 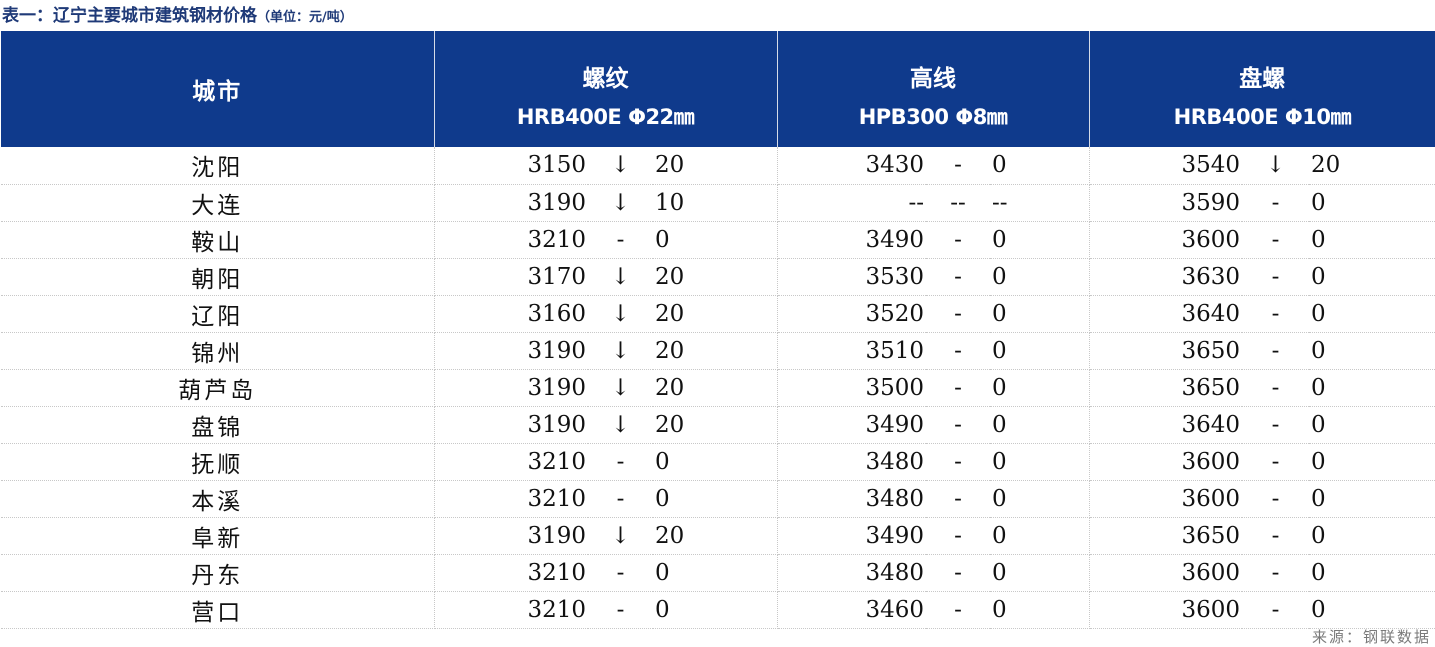 What do you see at coordinates (511, 166) in the screenshot?
I see `rebar-price-cell: 3150` at bounding box center [511, 166].